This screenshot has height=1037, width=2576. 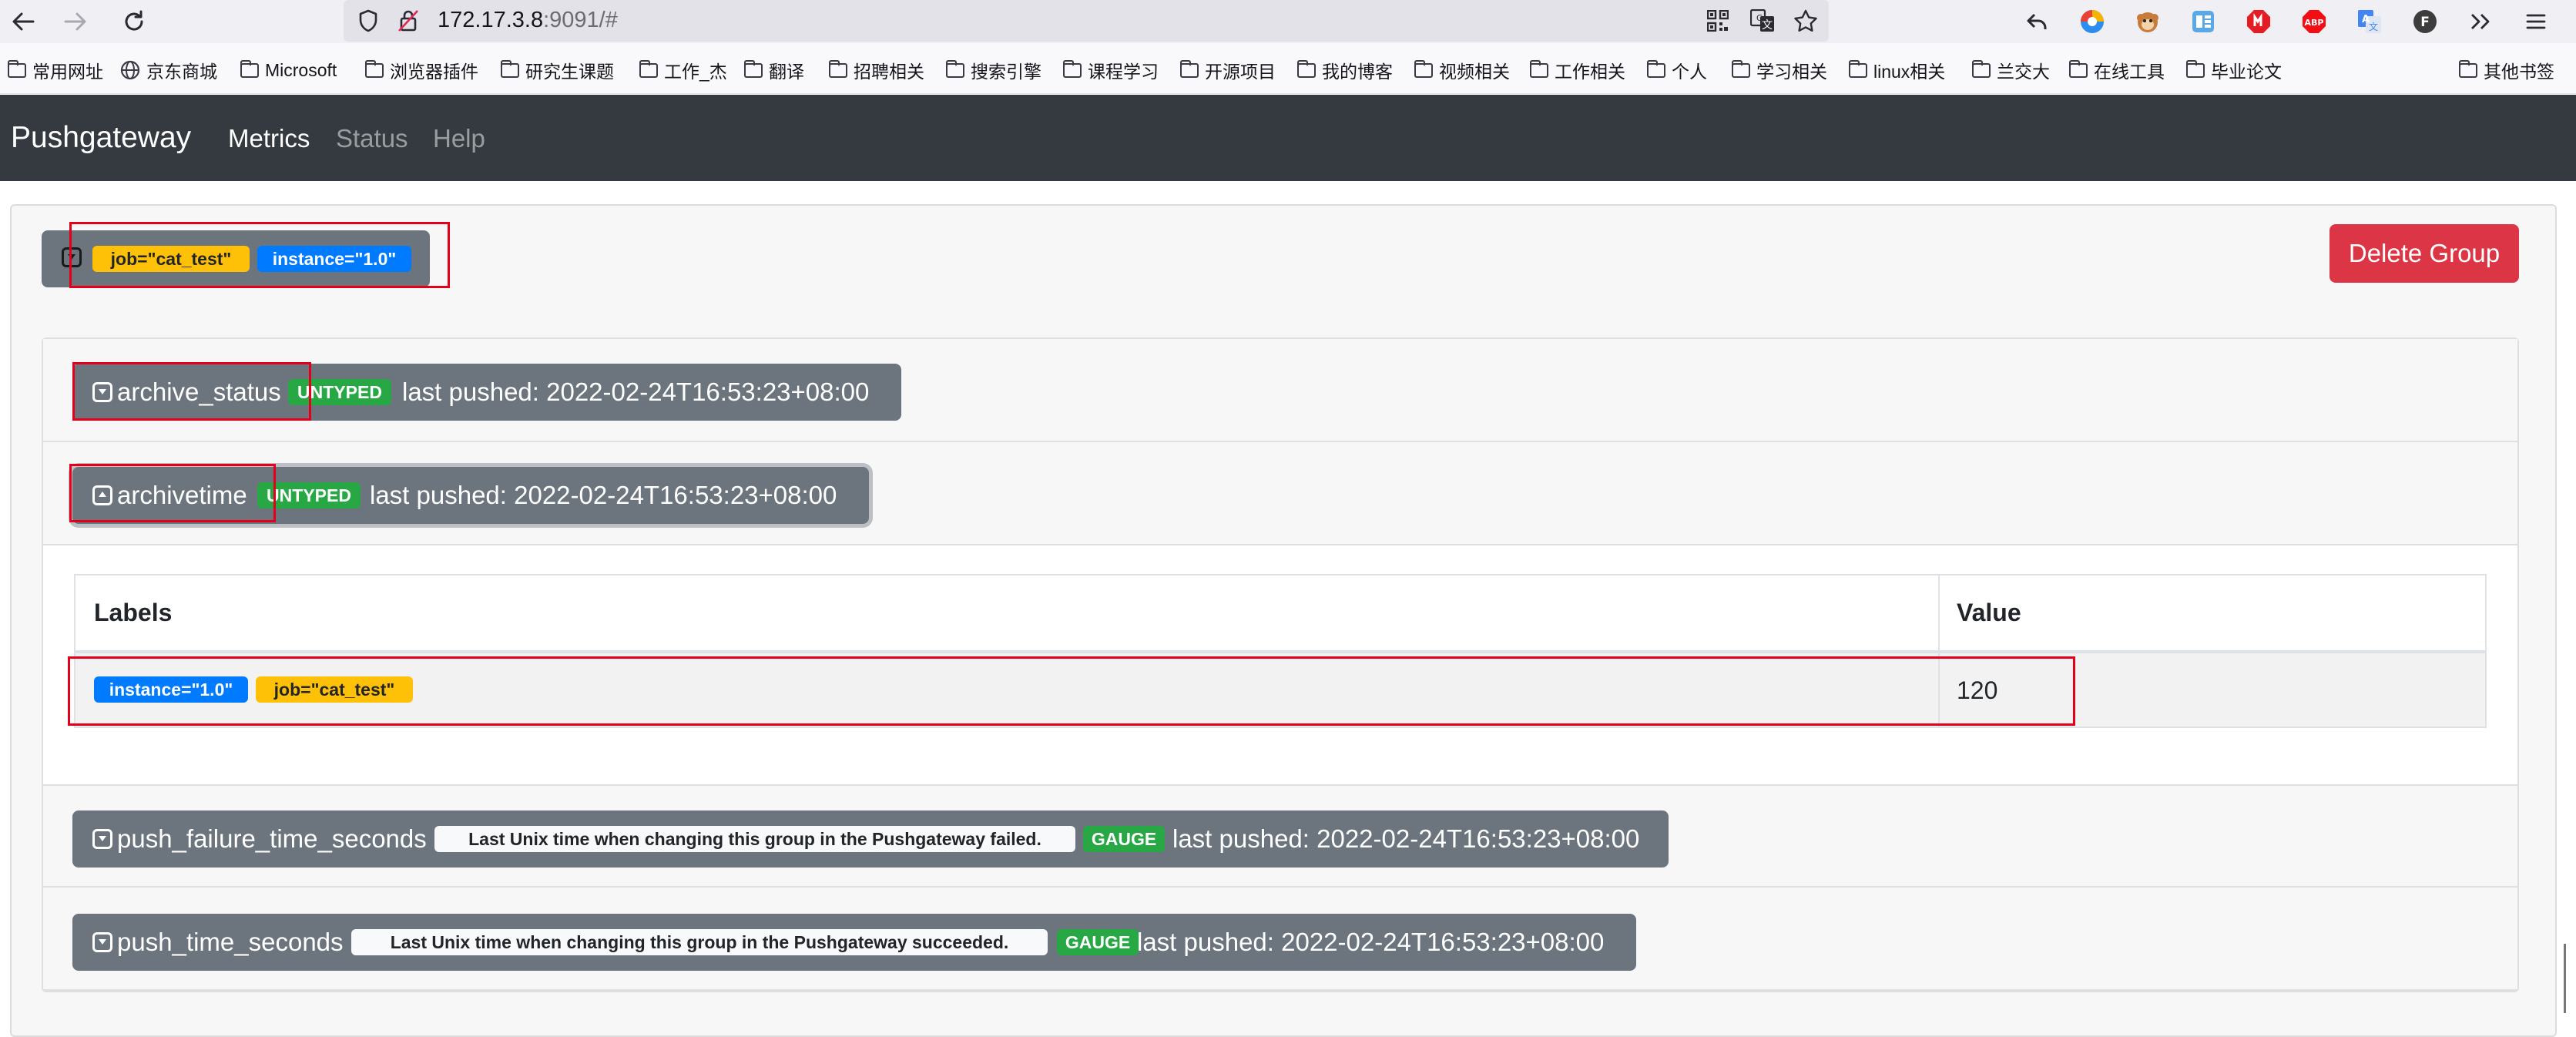 I want to click on url-text: 172.17.3.8:9091/#, so click(x=528, y=20).